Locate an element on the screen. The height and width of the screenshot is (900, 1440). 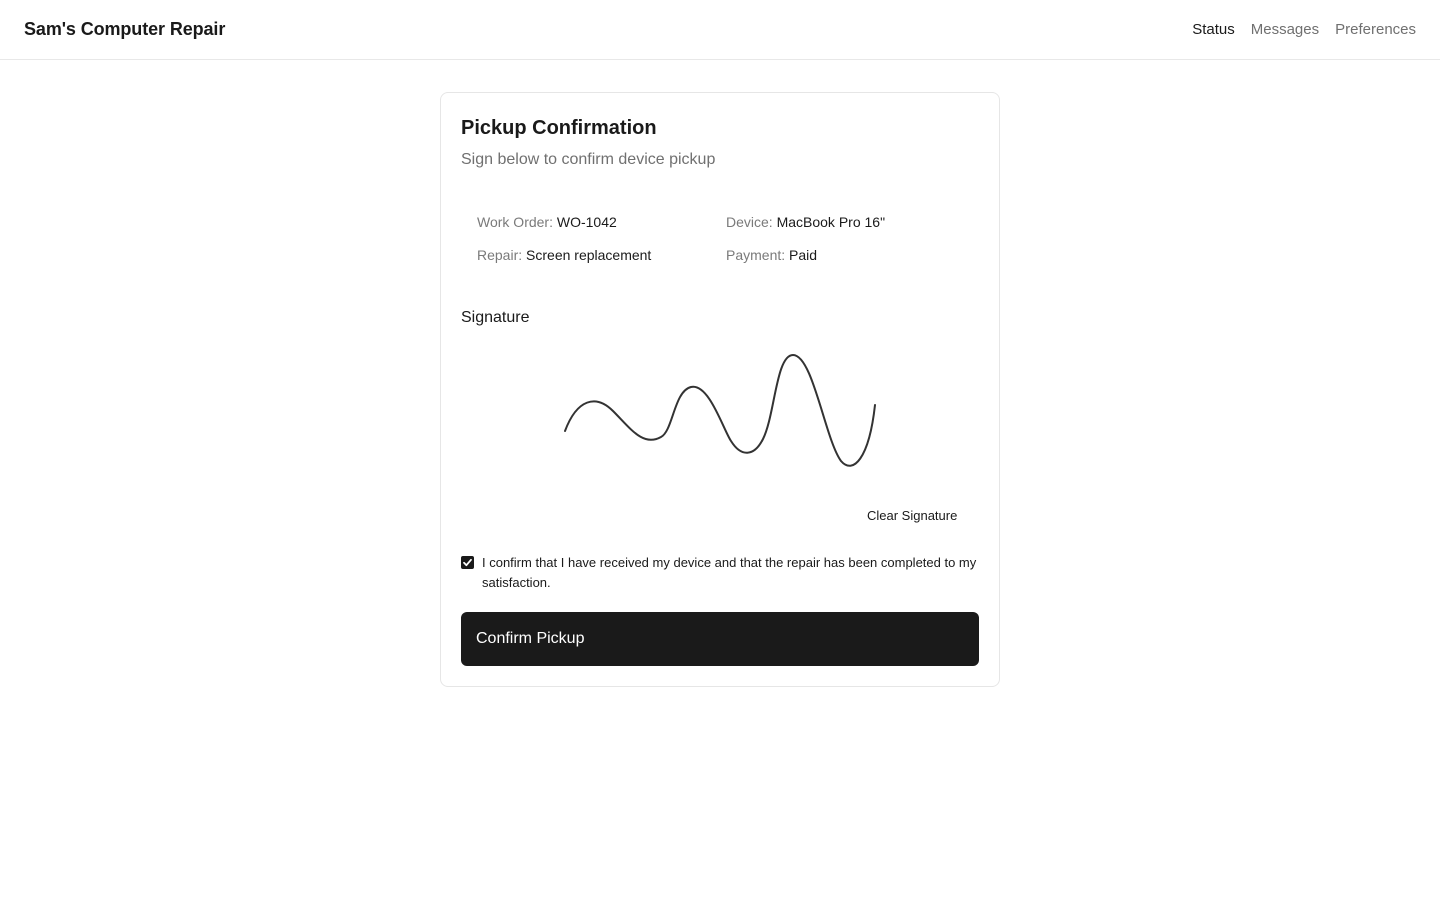
main-nav: Status Messages Preferences is located at coordinates (1304, 29).